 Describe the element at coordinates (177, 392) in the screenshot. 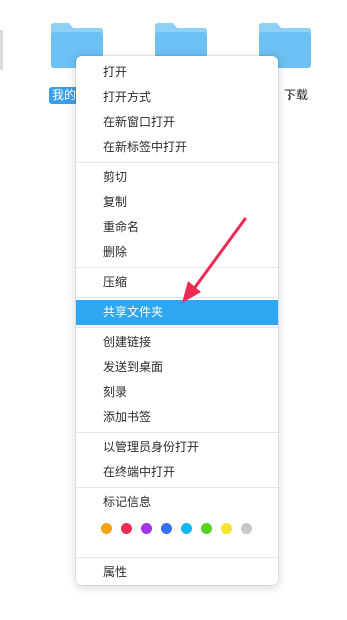

I see `menu-item-burn: 刻录` at that location.